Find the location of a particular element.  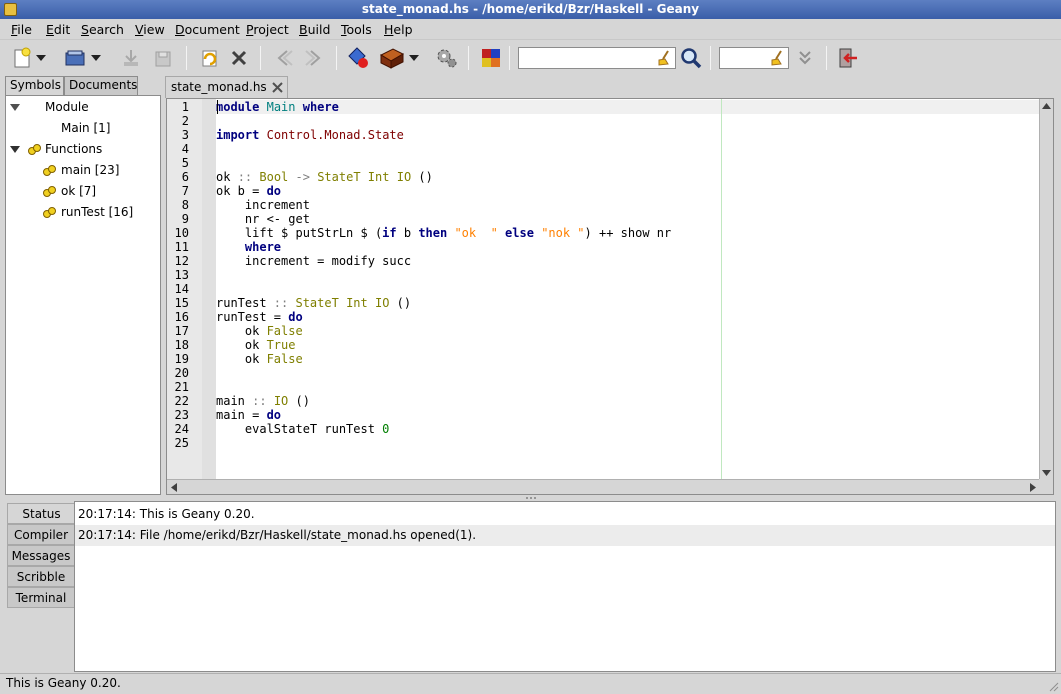

clear-goto-icon is located at coordinates (777, 58).